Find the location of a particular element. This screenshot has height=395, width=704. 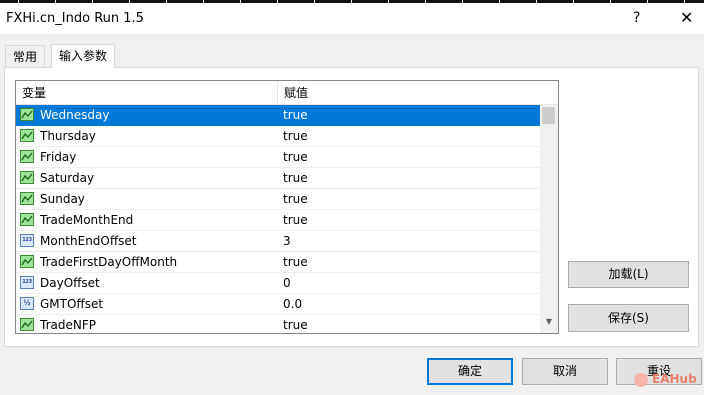

ok-button: 确定 is located at coordinates (470, 371).